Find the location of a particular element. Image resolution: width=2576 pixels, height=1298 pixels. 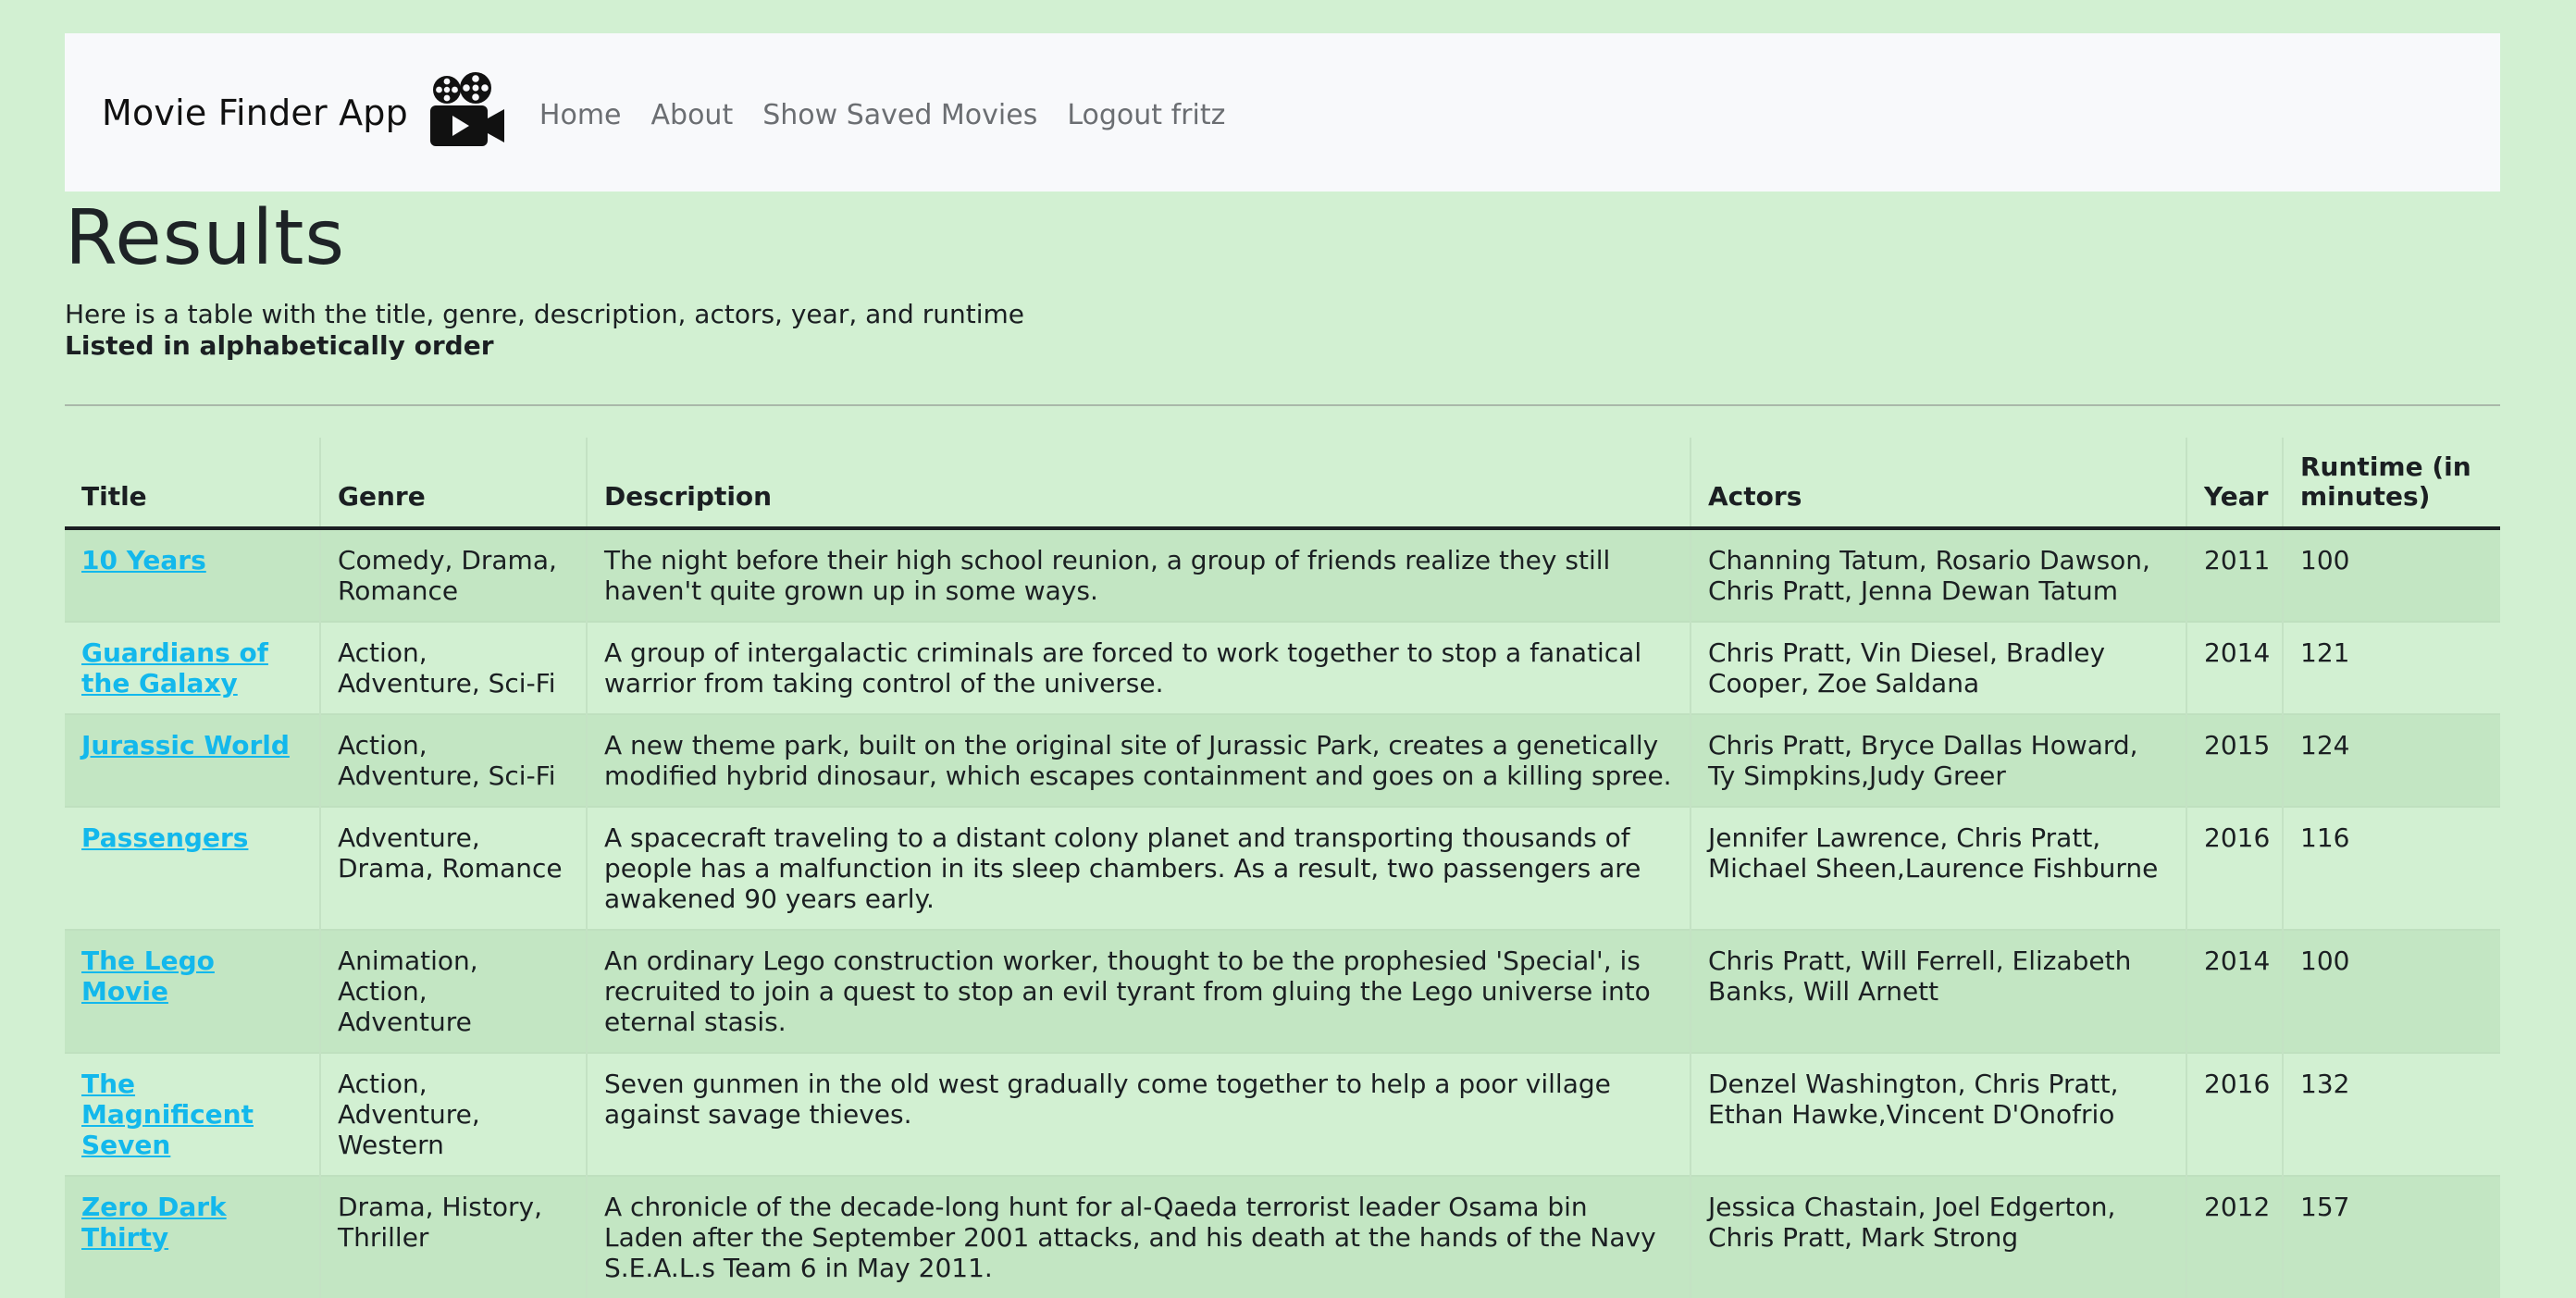

header-description: Description is located at coordinates (1138, 484).